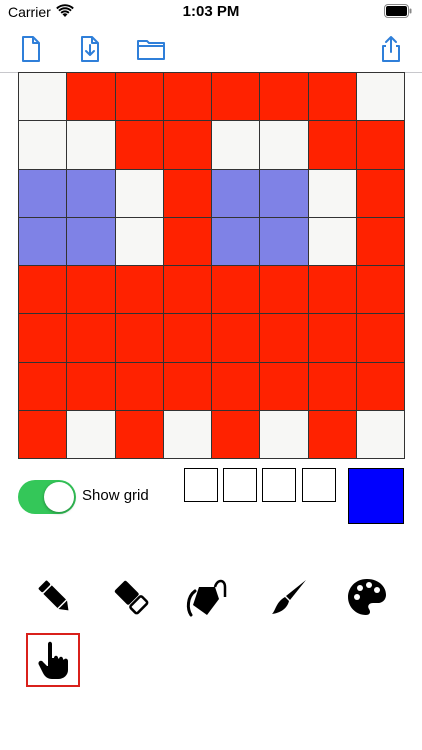  What do you see at coordinates (151, 49) in the screenshot?
I see `open-folder-icon` at bounding box center [151, 49].